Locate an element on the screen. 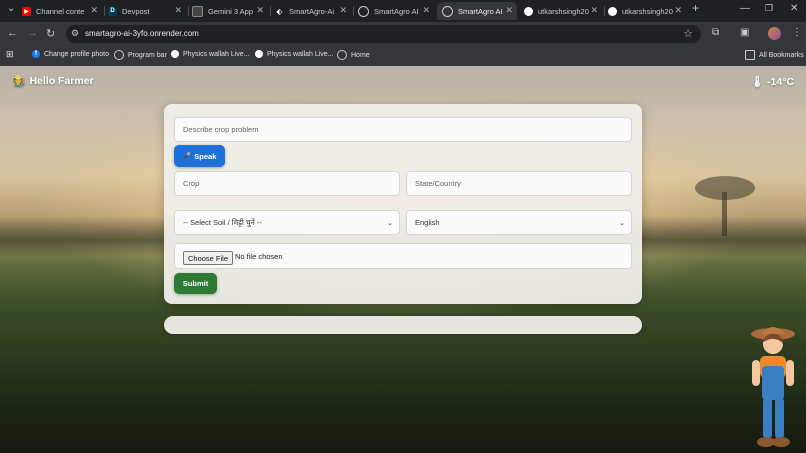 The height and width of the screenshot is (453, 806). new-tab-icon: + is located at coordinates (695, 8).